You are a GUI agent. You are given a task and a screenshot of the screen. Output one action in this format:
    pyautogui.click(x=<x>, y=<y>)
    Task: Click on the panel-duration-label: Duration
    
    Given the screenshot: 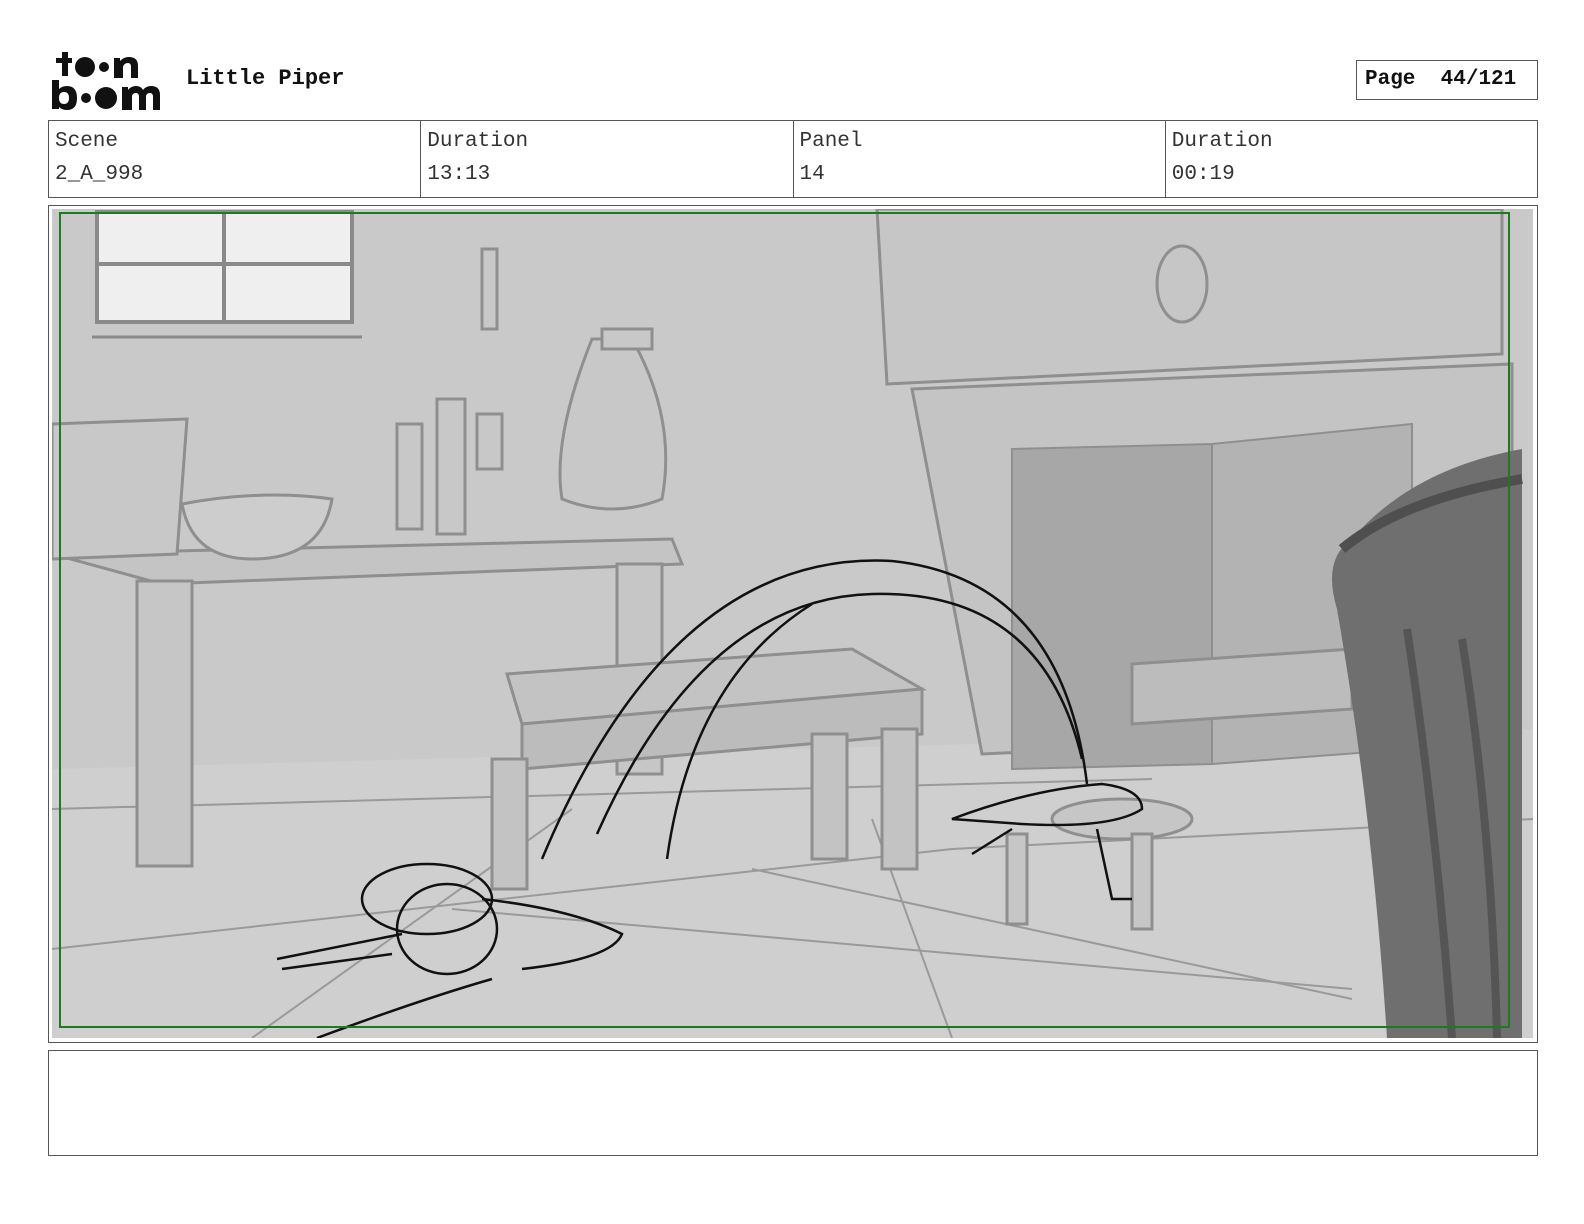 What is the action you would take?
    pyautogui.click(x=1222, y=141)
    